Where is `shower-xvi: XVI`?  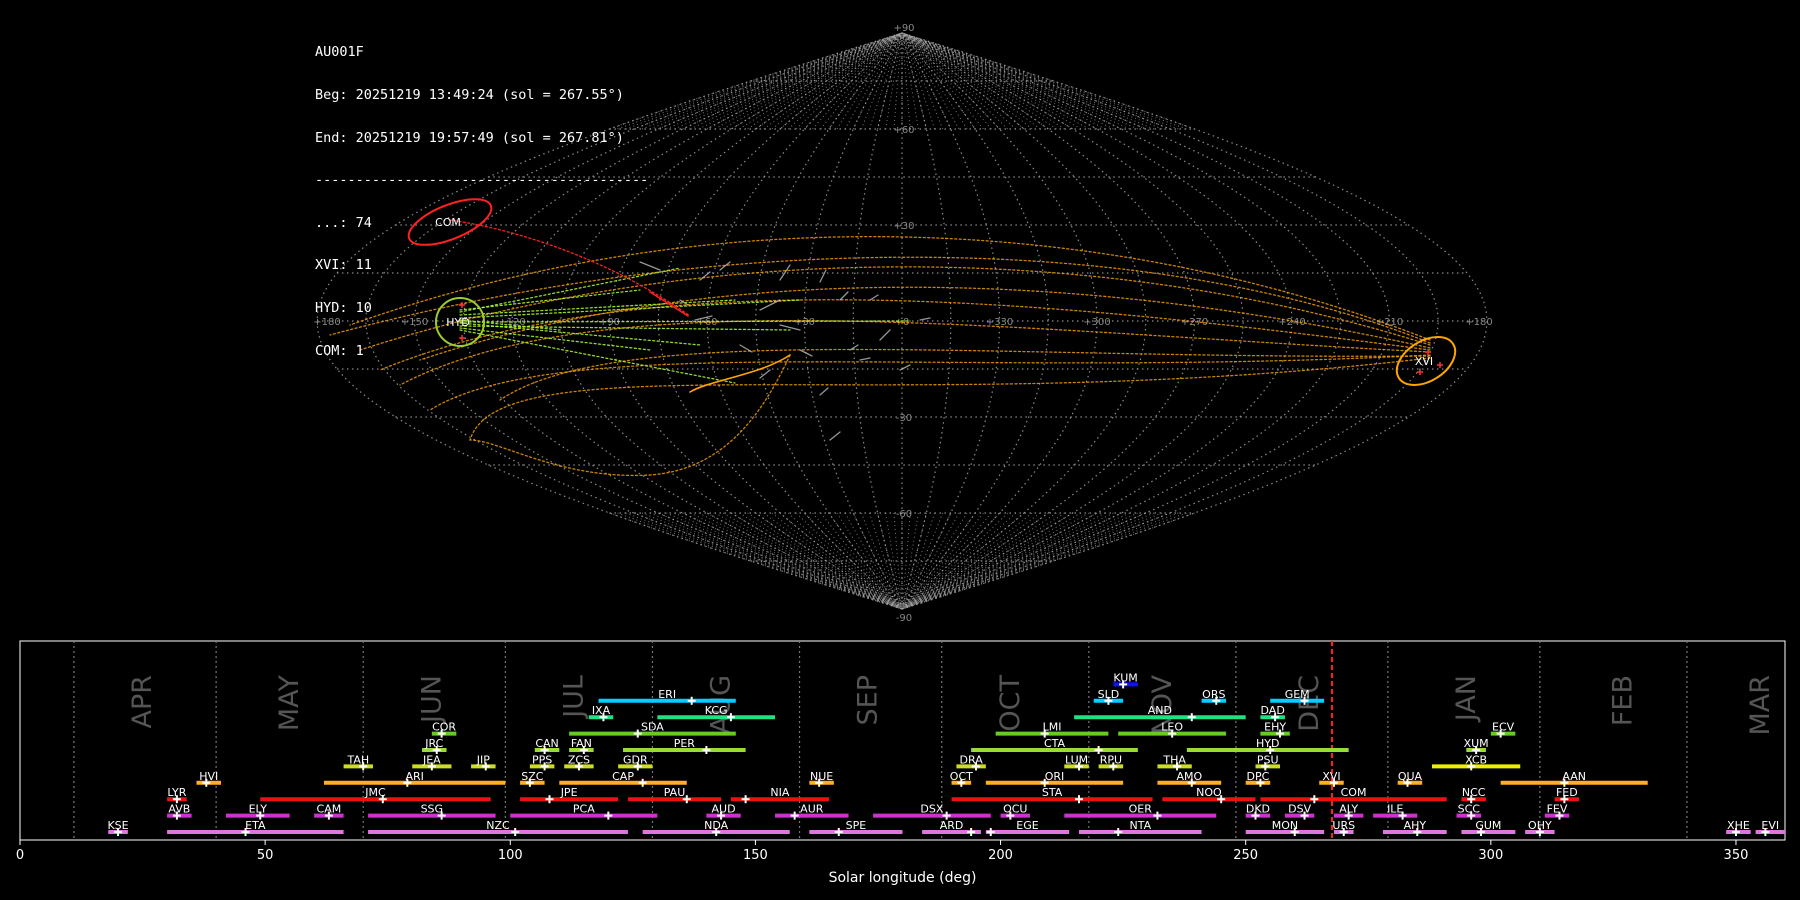 shower-xvi: XVI is located at coordinates (1331, 778).